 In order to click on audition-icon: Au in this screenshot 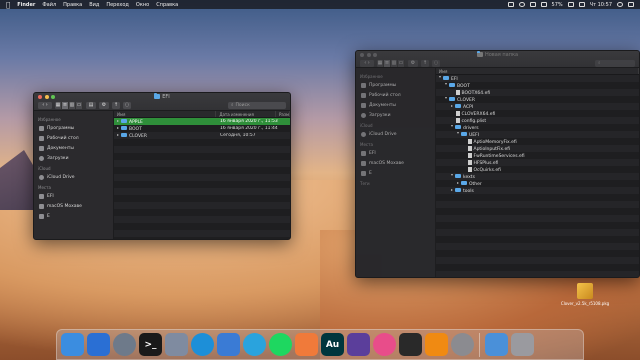, I will do `click(332, 344)`.